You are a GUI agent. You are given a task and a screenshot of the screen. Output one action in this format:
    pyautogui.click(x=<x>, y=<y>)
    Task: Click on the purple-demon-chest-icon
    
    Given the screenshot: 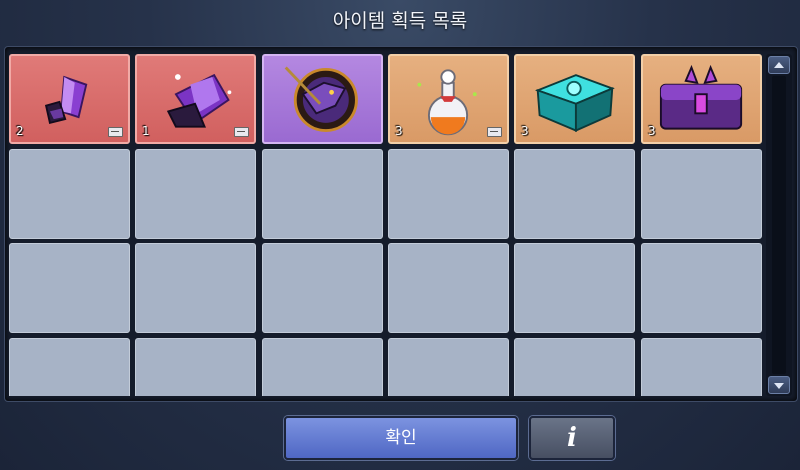 What is the action you would take?
    pyautogui.click(x=701, y=97)
    